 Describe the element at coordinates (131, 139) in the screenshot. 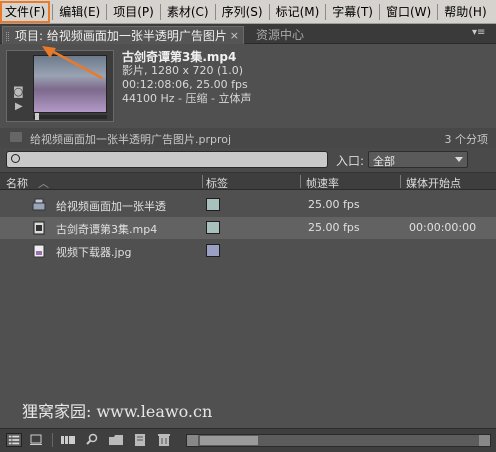

I see `project-file-name: 给视频画面加一张半透明广告图片.prproj` at that location.